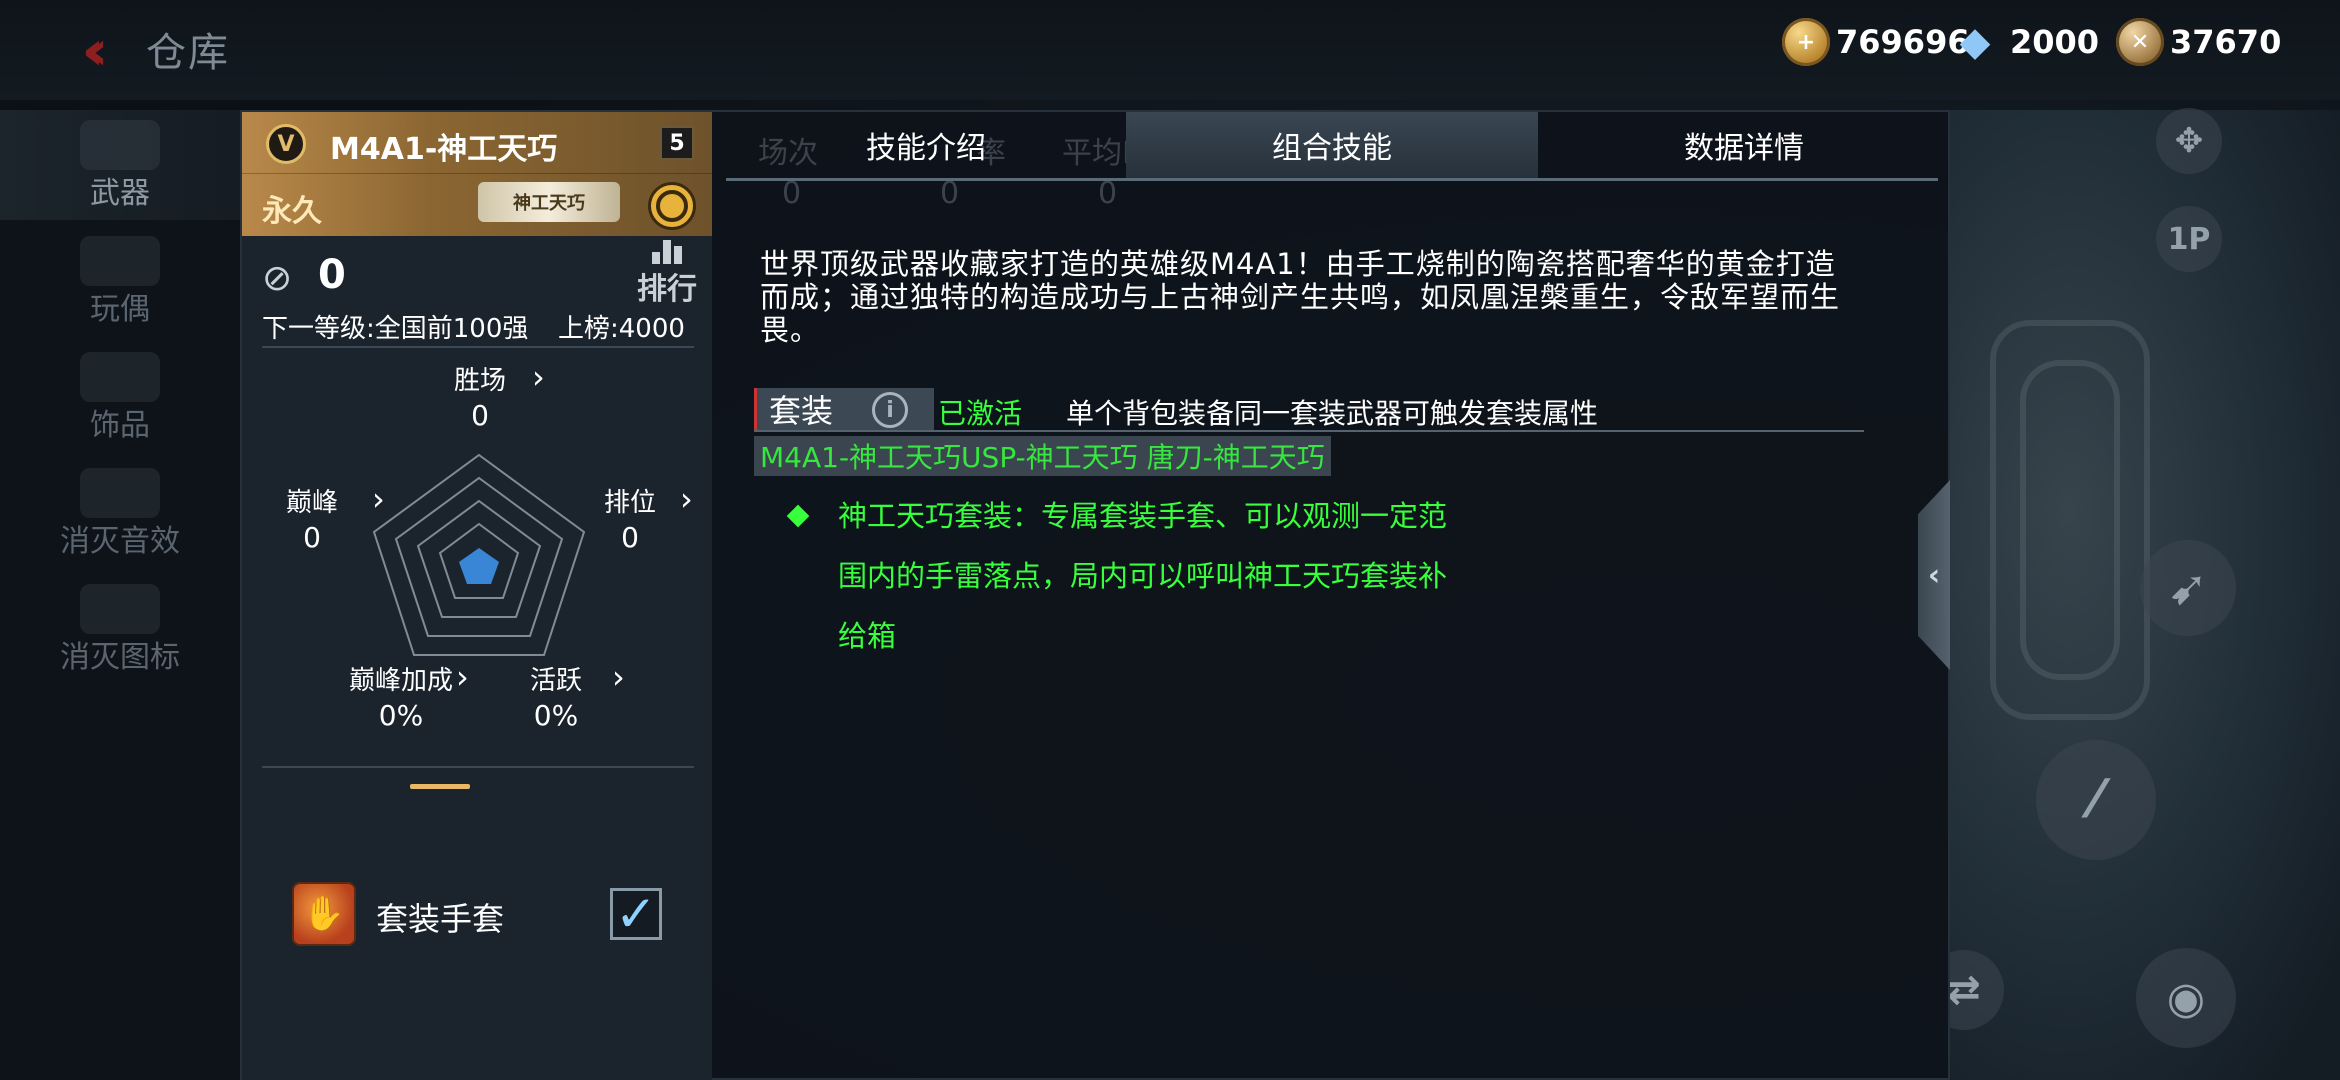 The image size is (2340, 1080). I want to click on top-bar: ‹‹ 仓库 + 769696 ◆ 2000 ✕ 37670, so click(1170, 50).